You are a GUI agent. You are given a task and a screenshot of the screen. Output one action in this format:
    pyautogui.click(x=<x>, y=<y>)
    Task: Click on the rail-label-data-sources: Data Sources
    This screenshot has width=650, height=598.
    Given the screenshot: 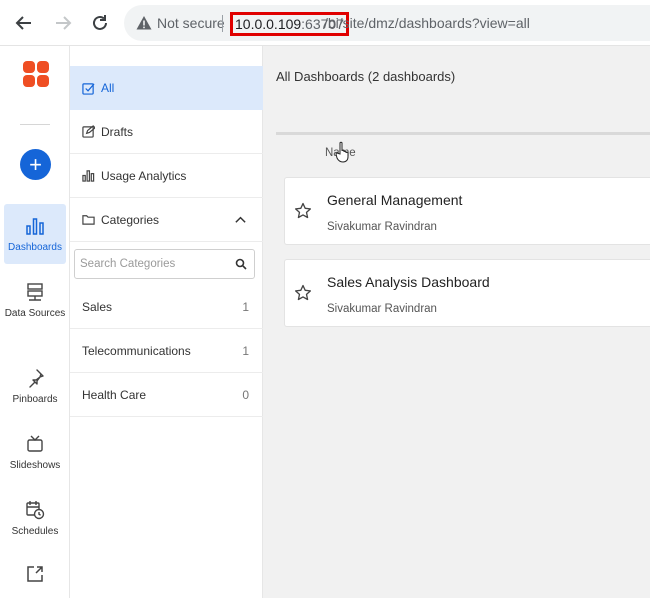 What is the action you would take?
    pyautogui.click(x=35, y=313)
    